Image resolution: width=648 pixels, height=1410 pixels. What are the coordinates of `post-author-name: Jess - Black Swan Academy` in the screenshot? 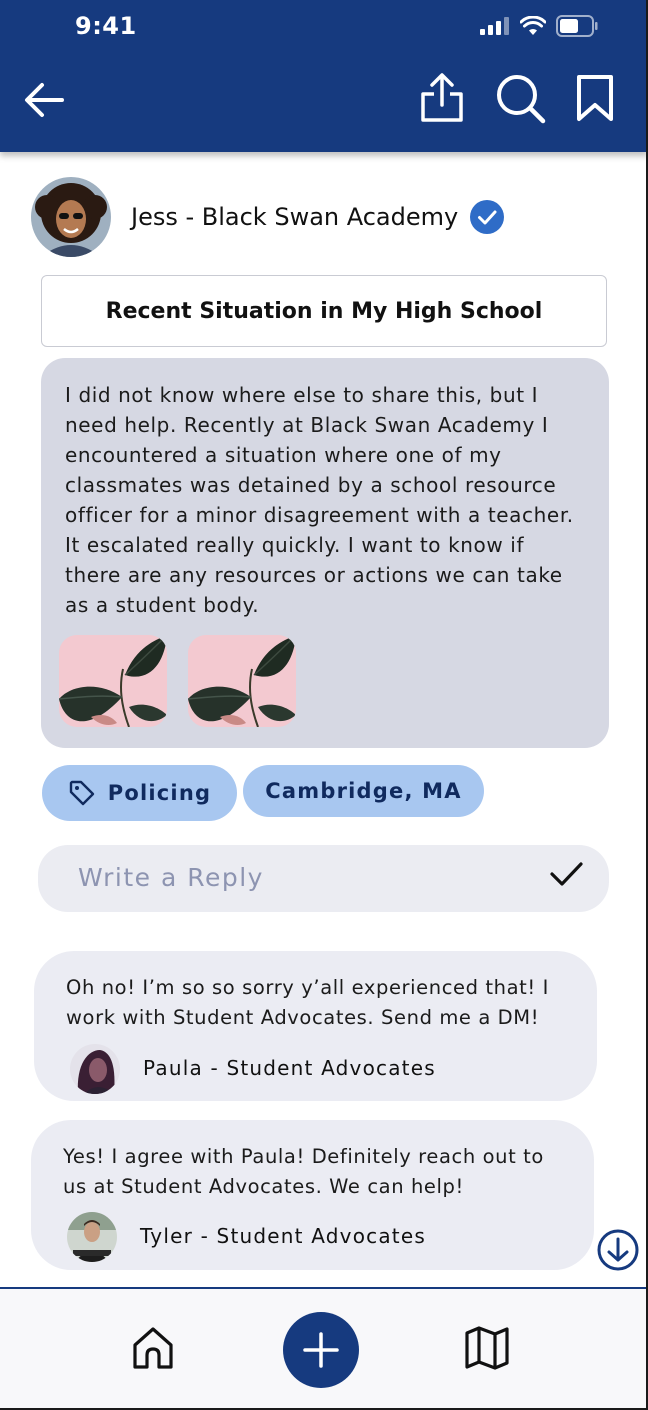 It's located at (294, 217).